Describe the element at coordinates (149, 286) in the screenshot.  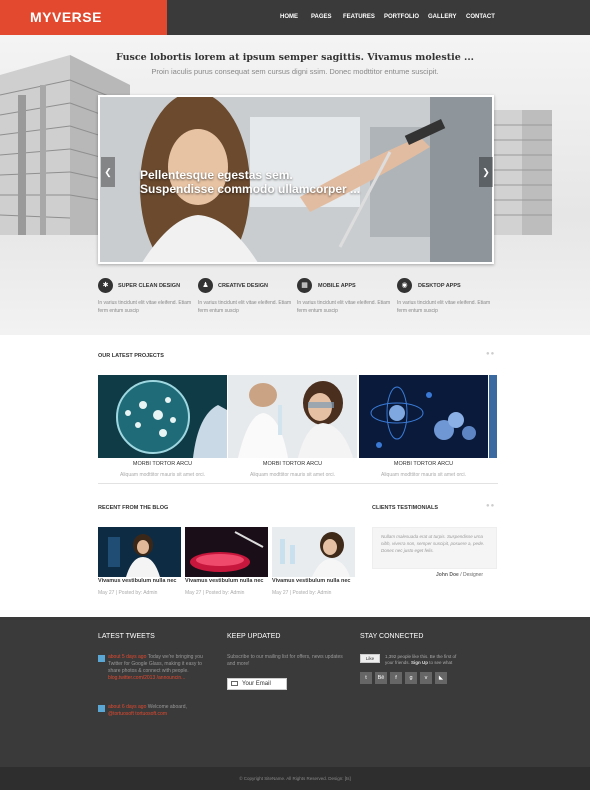
I see `feature-title: SUPER CLEAN DESIGN` at that location.